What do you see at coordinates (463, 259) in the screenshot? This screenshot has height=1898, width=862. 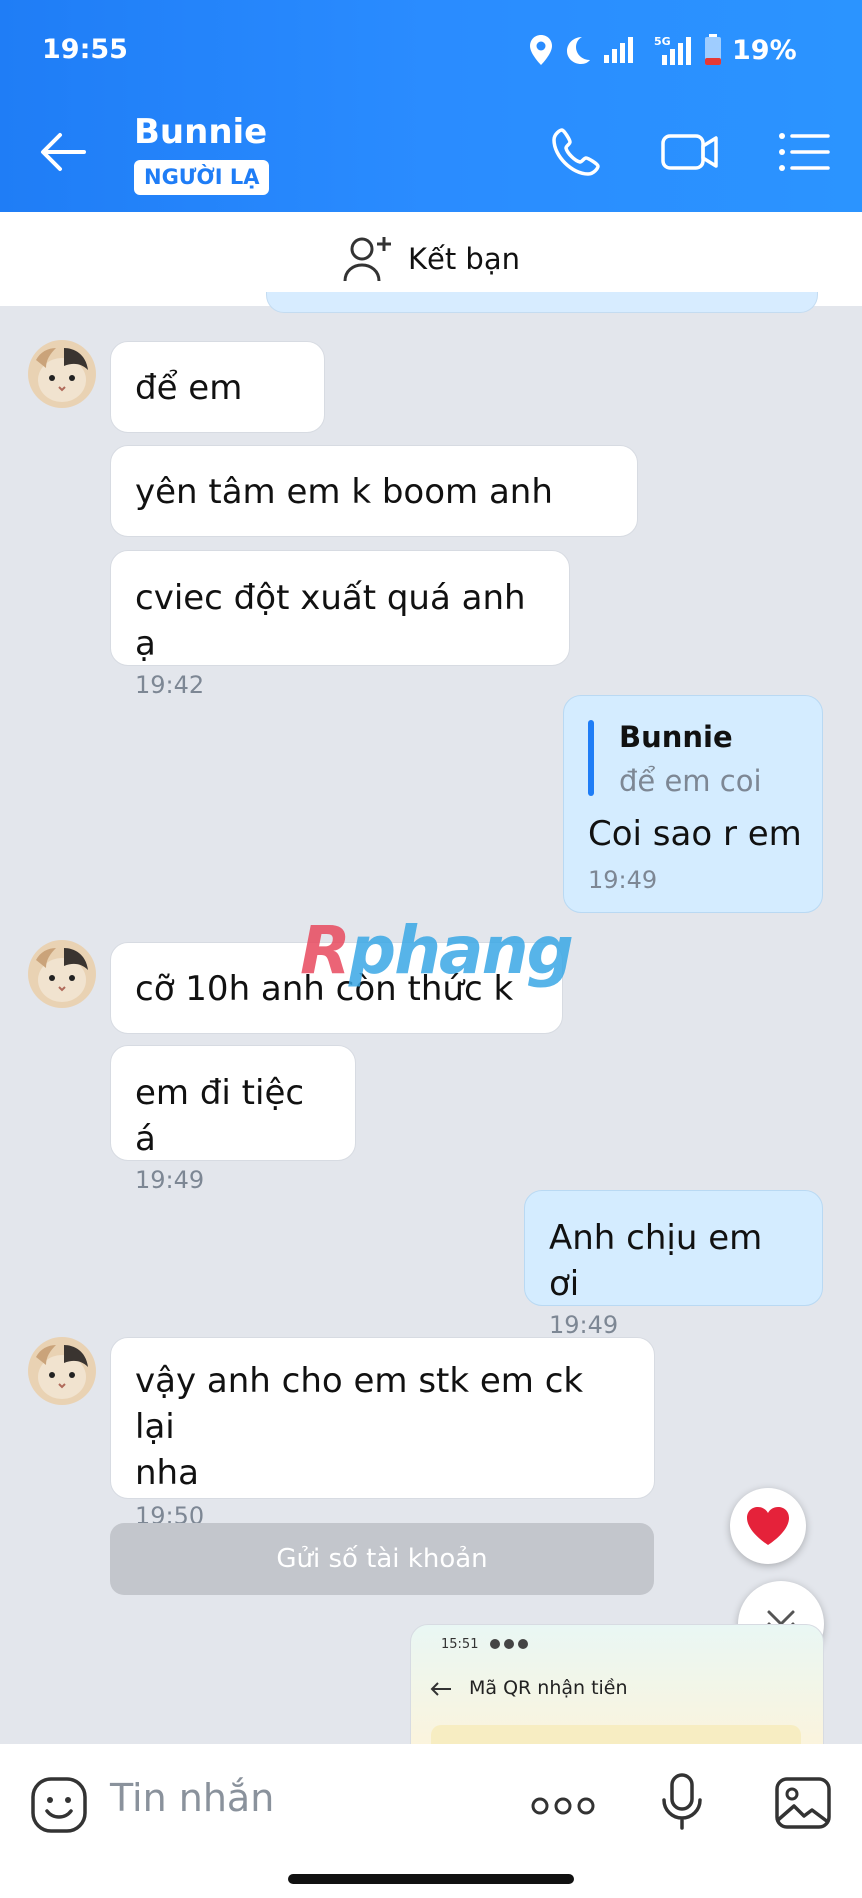 I see `add-friend-label: Kết bạn` at bounding box center [463, 259].